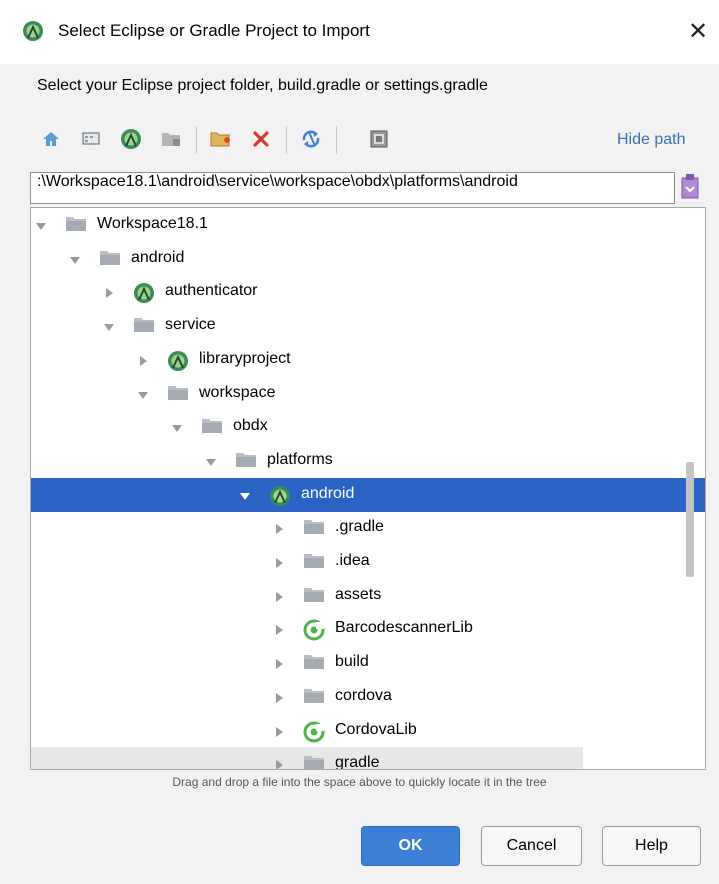 Image resolution: width=719 pixels, height=884 pixels. What do you see at coordinates (368, 461) in the screenshot?
I see `tree-item: platforms` at bounding box center [368, 461].